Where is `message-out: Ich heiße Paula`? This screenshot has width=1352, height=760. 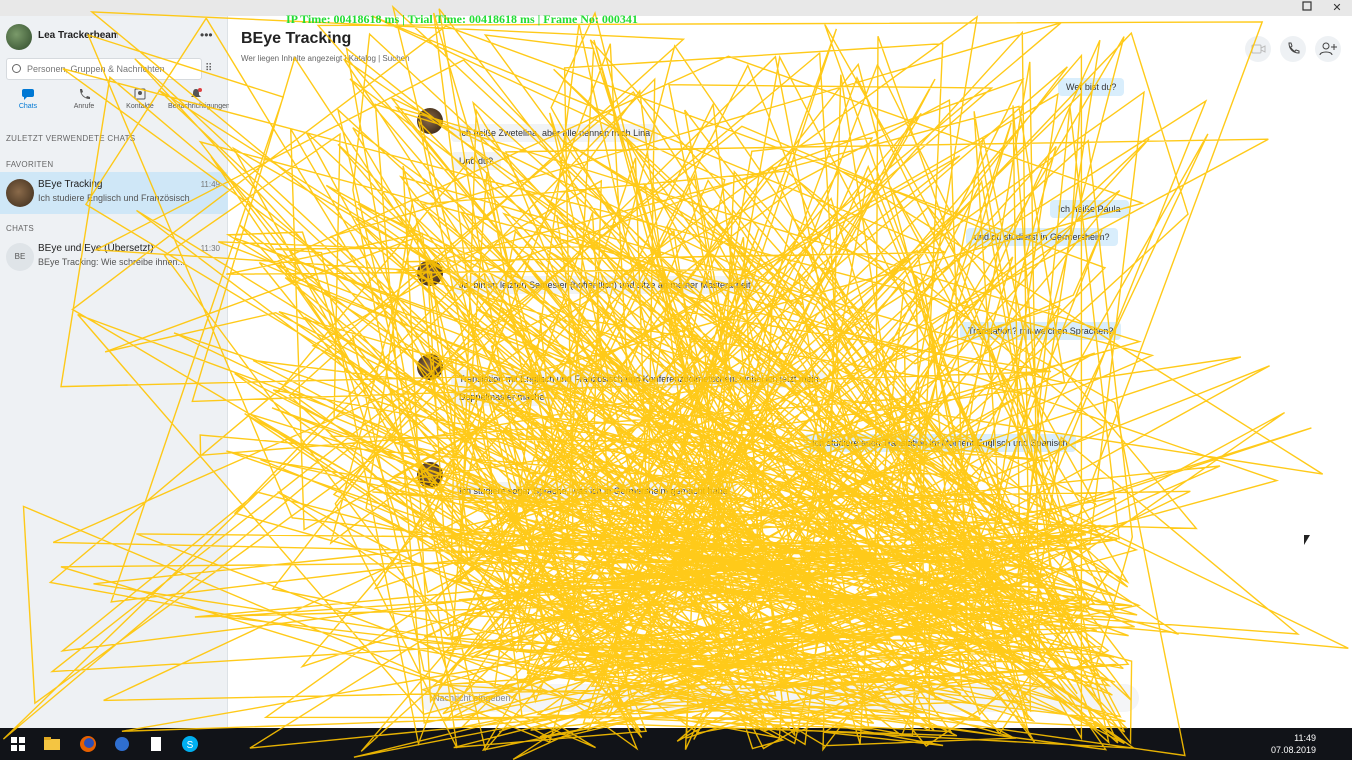
message-out: Ich heiße Paula is located at coordinates (1089, 209).